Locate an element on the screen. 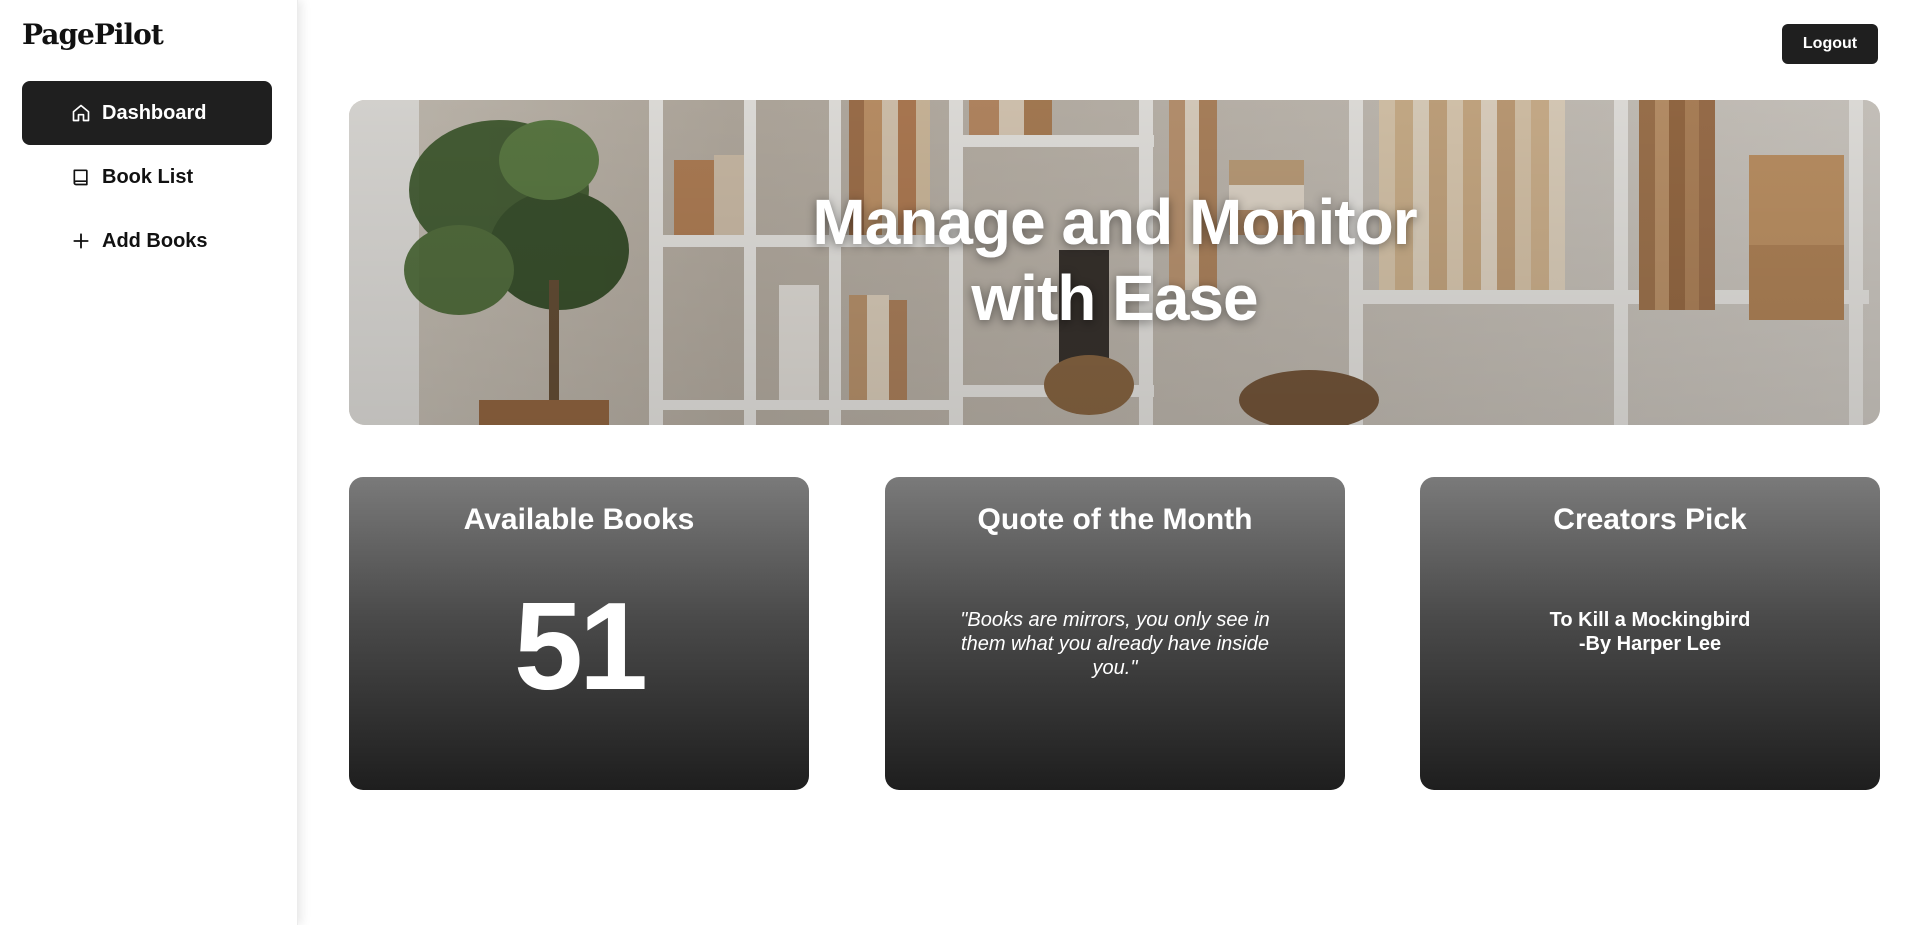 The width and height of the screenshot is (1916, 925). hero-title-line-1: Manage and Monitor is located at coordinates (1114, 222).